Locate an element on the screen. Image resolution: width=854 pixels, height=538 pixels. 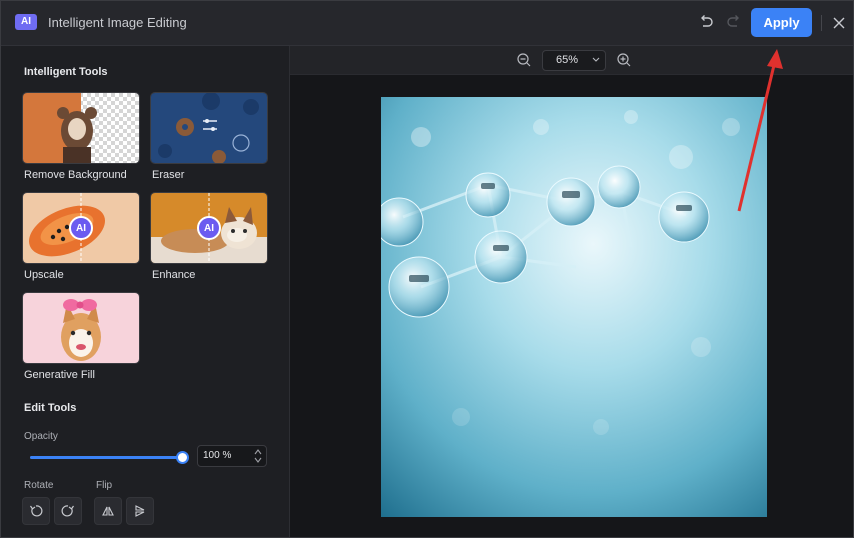
flip-vertical-icon is located at coordinates (140, 511).